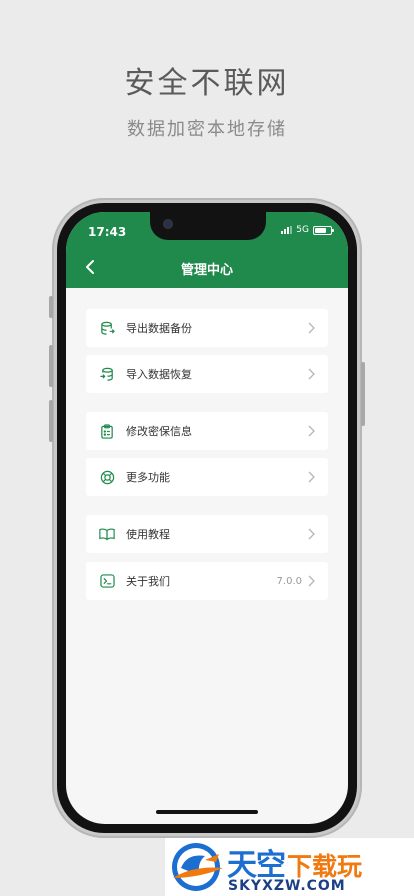  What do you see at coordinates (323, 230) in the screenshot?
I see `battery-icon` at bounding box center [323, 230].